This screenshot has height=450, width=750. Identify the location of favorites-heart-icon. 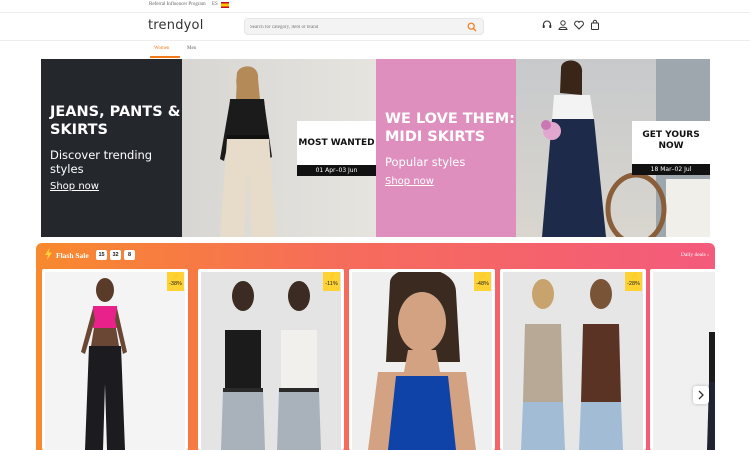
(579, 25).